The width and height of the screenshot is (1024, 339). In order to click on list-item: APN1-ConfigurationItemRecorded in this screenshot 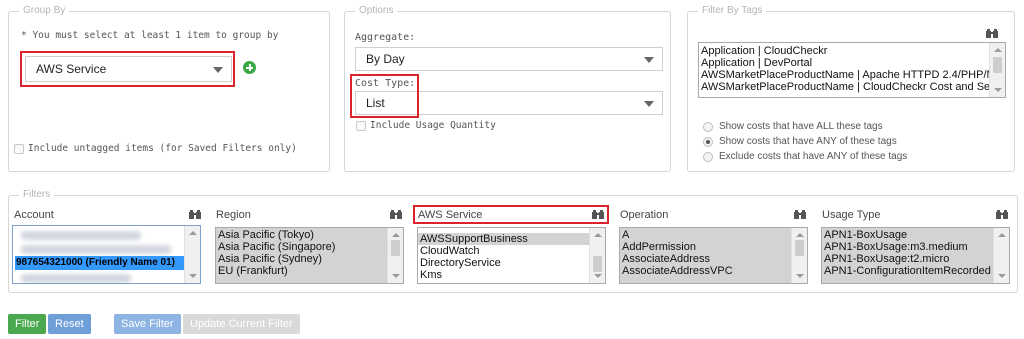, I will do `click(915, 271)`.